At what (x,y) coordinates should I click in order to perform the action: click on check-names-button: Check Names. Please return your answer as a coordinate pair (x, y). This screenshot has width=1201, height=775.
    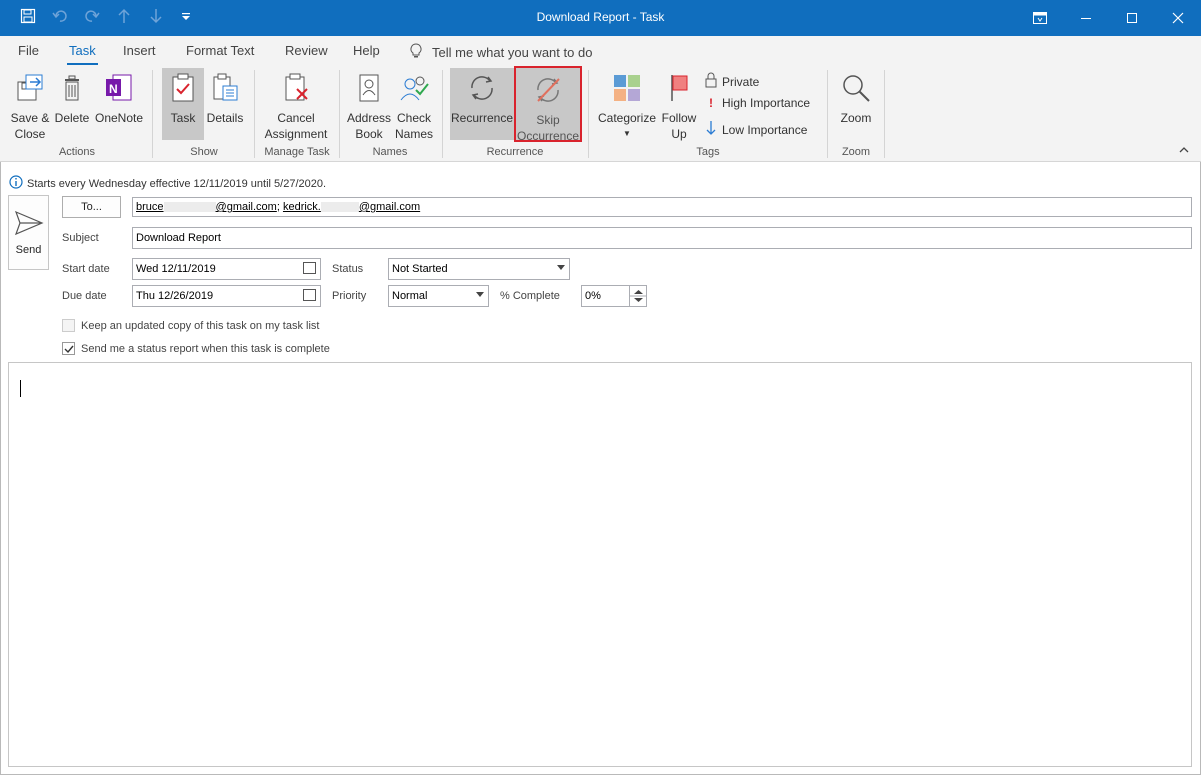
    Looking at the image, I should click on (414, 107).